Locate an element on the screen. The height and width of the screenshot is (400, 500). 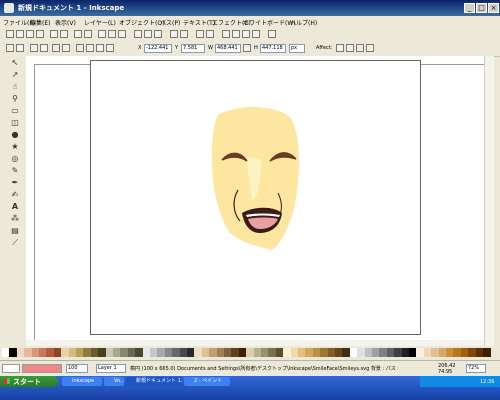
selector-tool-icon: ↖ is located at coordinates (15, 63).